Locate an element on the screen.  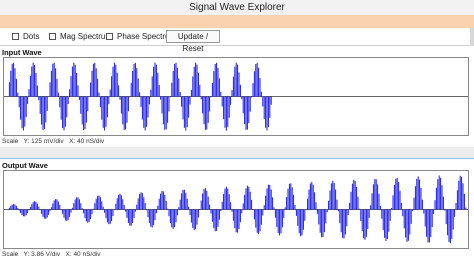
input-y-scale: Y: 125 mV/div is located at coordinates (43, 141).